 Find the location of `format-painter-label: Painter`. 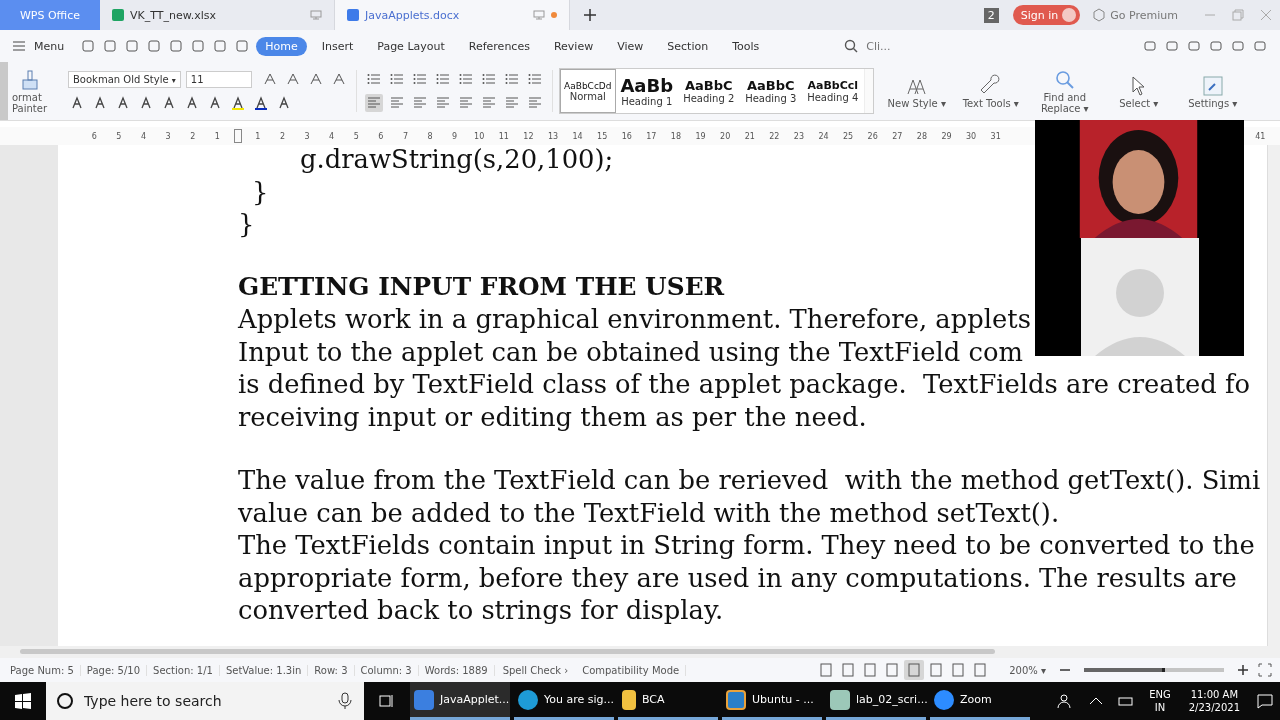

format-painter-label: Painter is located at coordinates (29, 108).